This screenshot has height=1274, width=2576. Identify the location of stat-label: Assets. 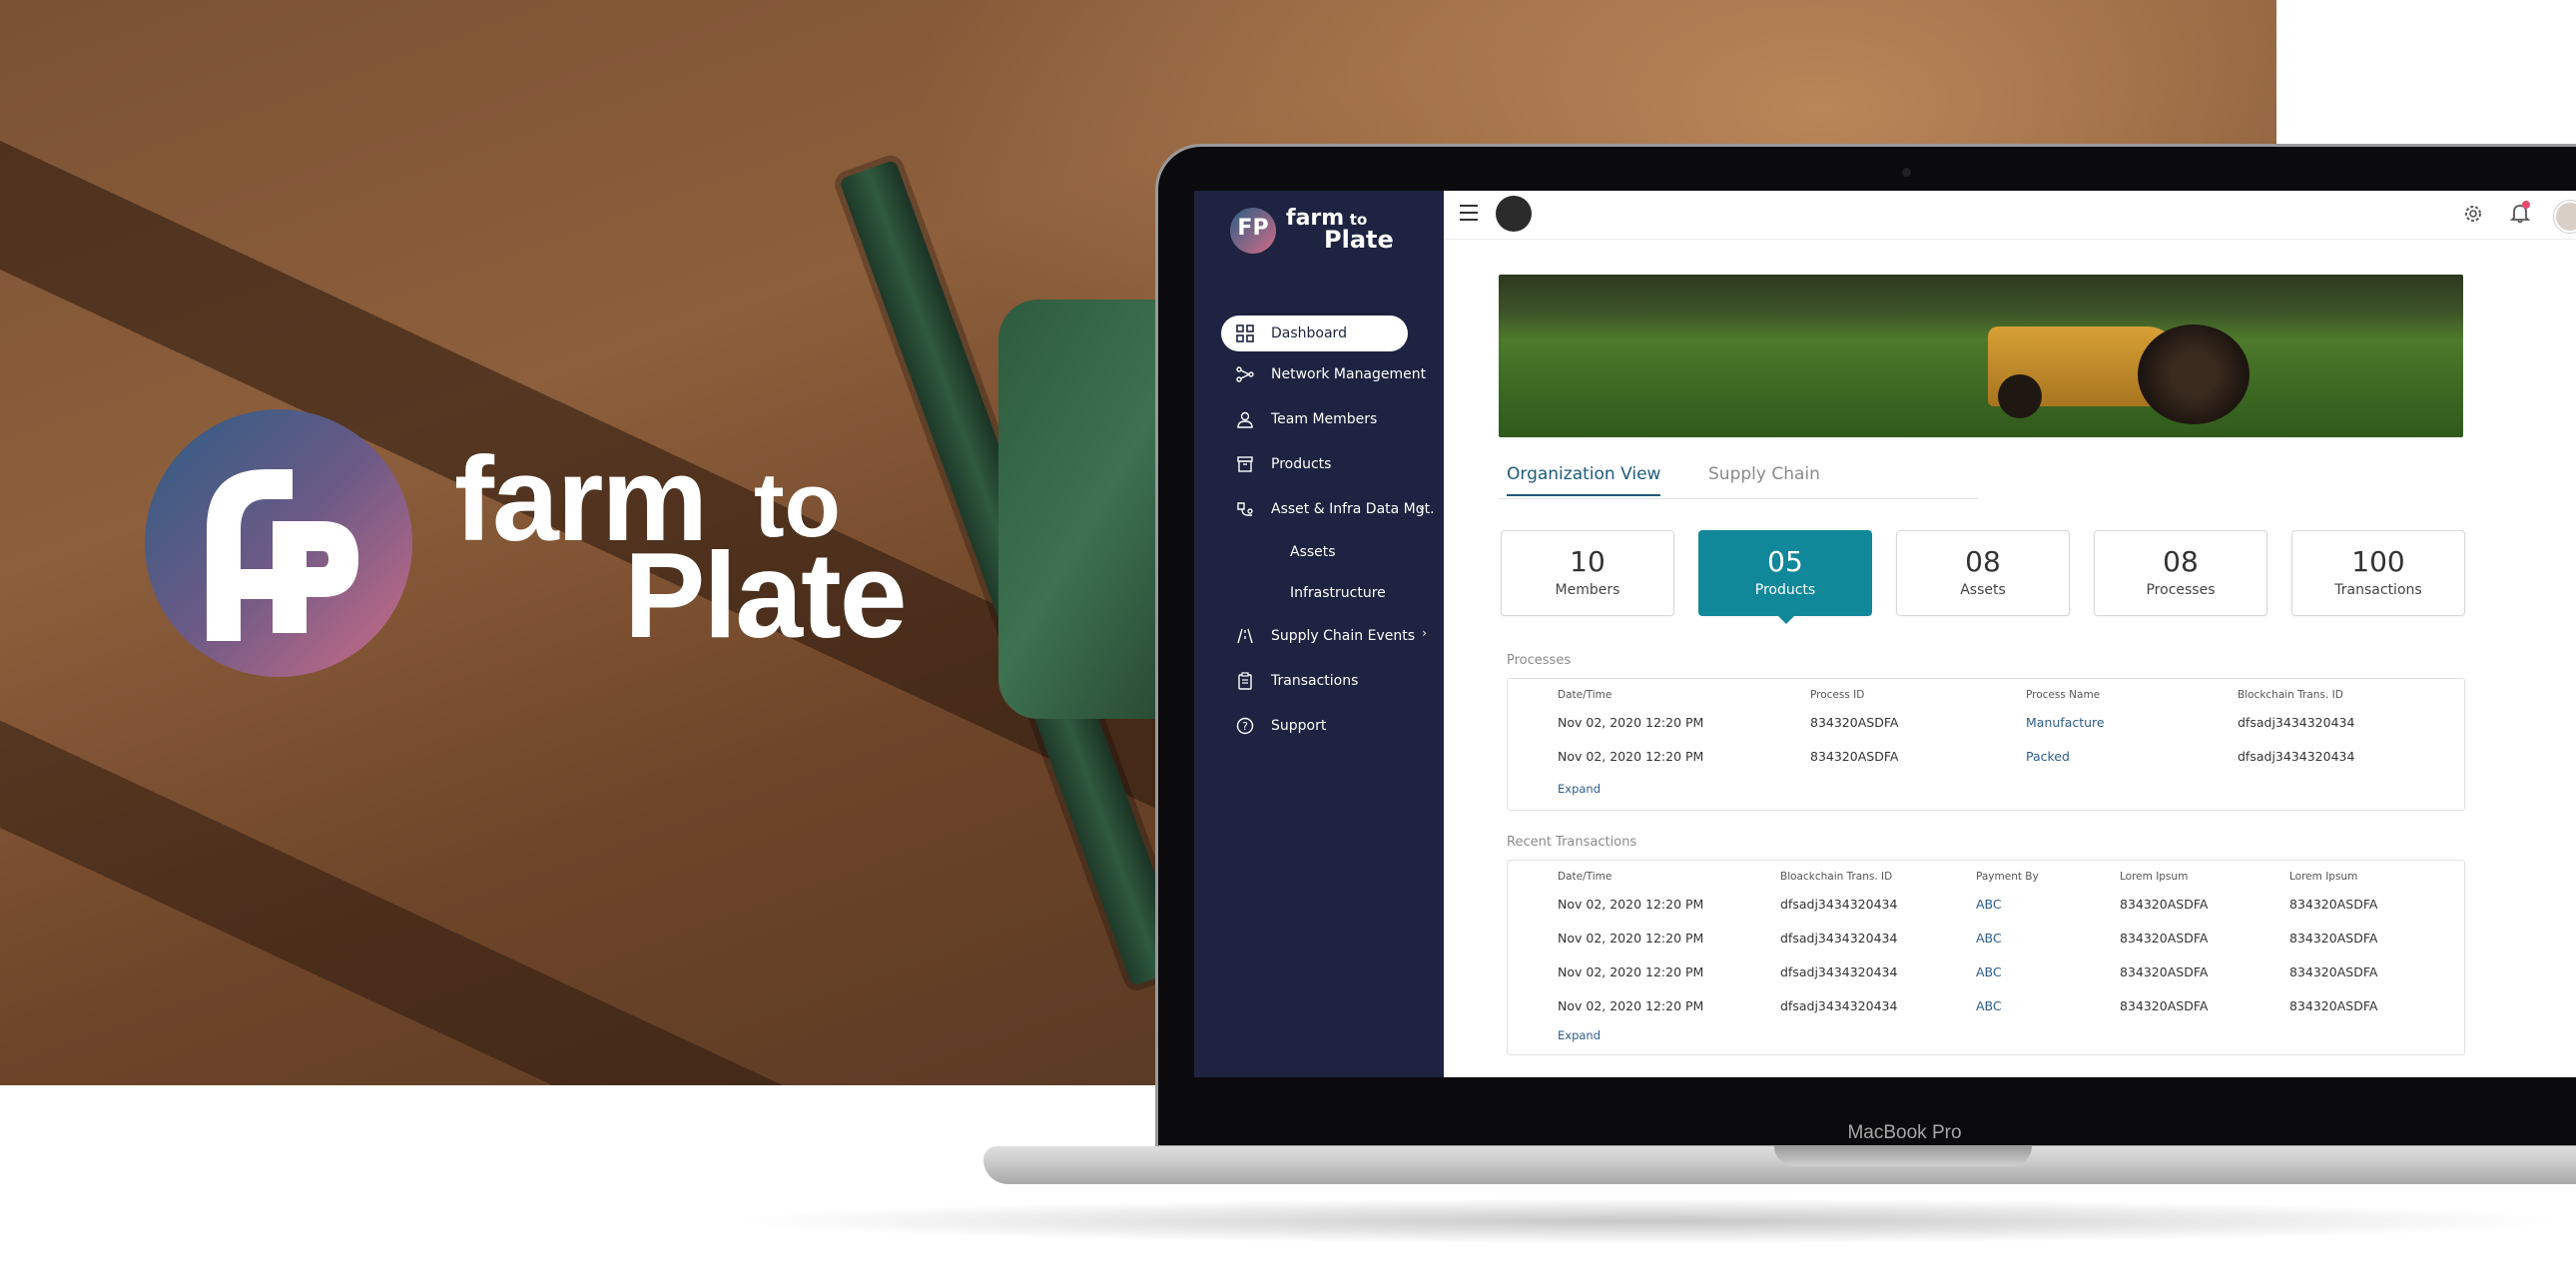
(1983, 590).